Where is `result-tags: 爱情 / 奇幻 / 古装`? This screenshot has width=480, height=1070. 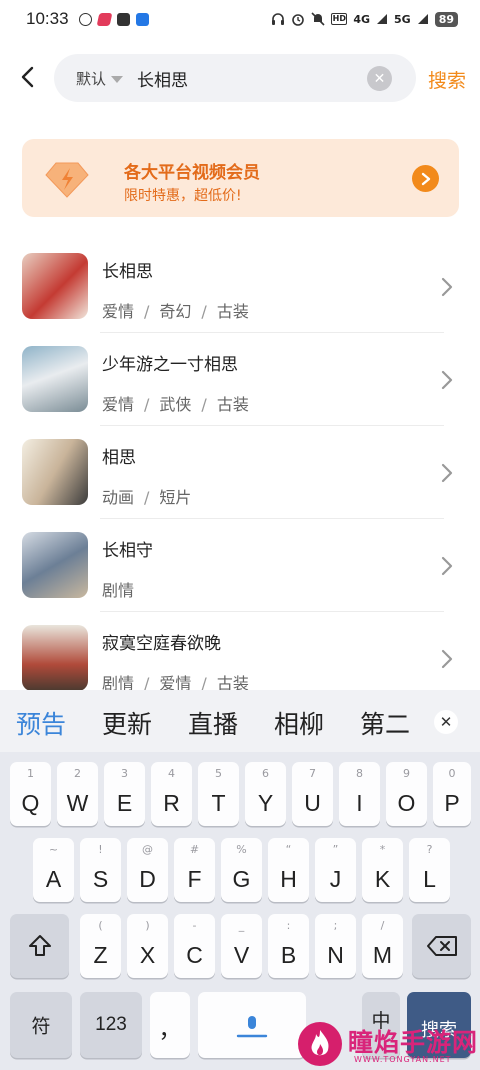
result-tags: 爱情 / 奇幻 / 古装 is located at coordinates (175, 311).